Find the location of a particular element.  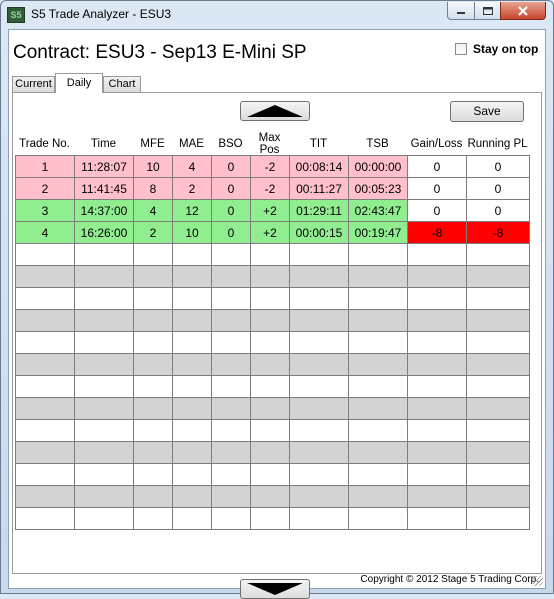

table-cell: 01:29:11 is located at coordinates (319, 210).